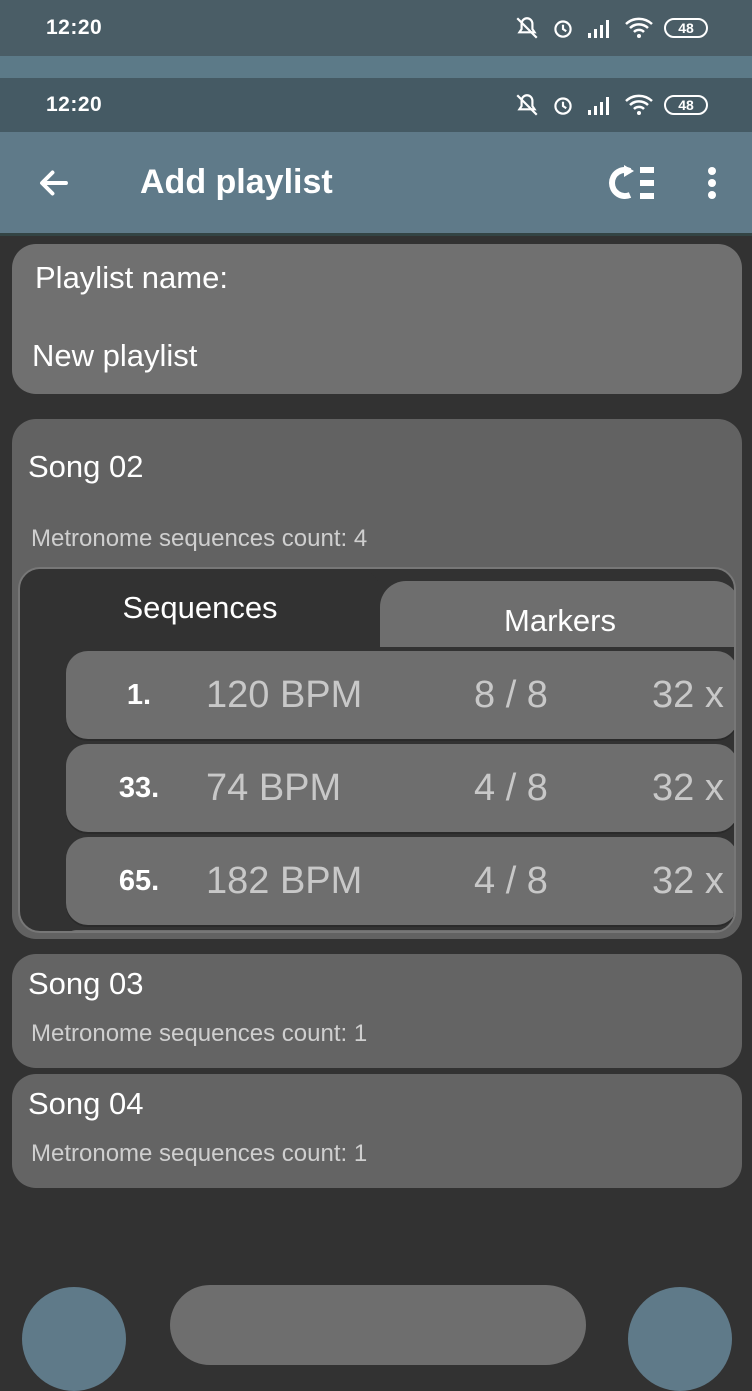 The image size is (752, 1391). I want to click on song-title: Song 04, so click(86, 1103).